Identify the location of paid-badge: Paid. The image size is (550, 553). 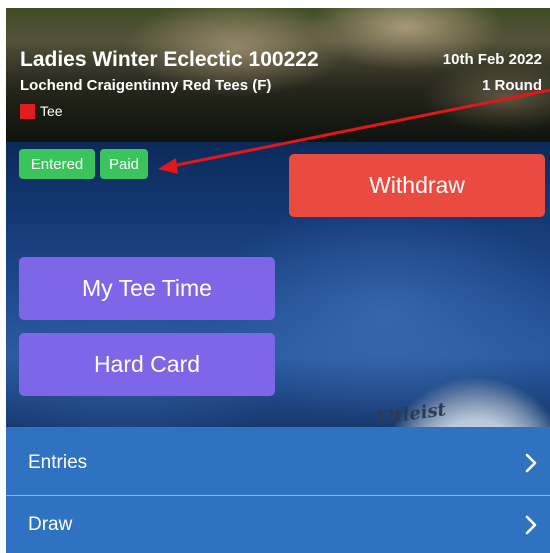
(124, 164).